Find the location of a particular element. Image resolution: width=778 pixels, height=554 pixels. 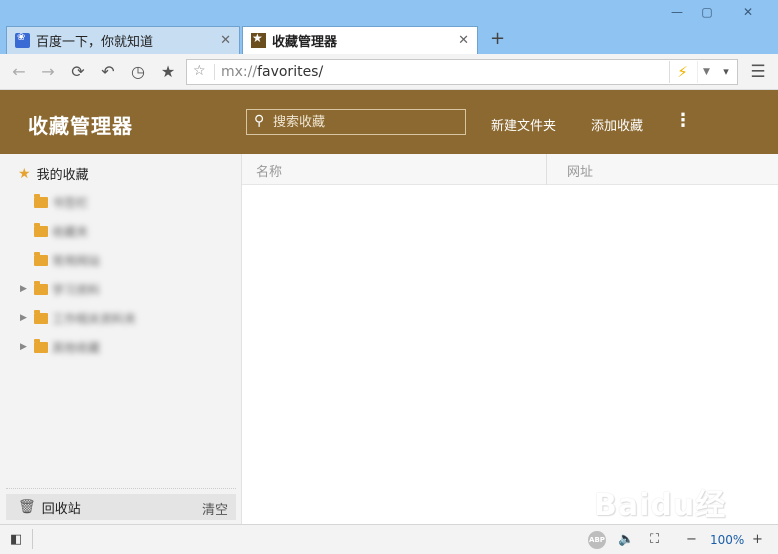

status-divider is located at coordinates (32, 539).